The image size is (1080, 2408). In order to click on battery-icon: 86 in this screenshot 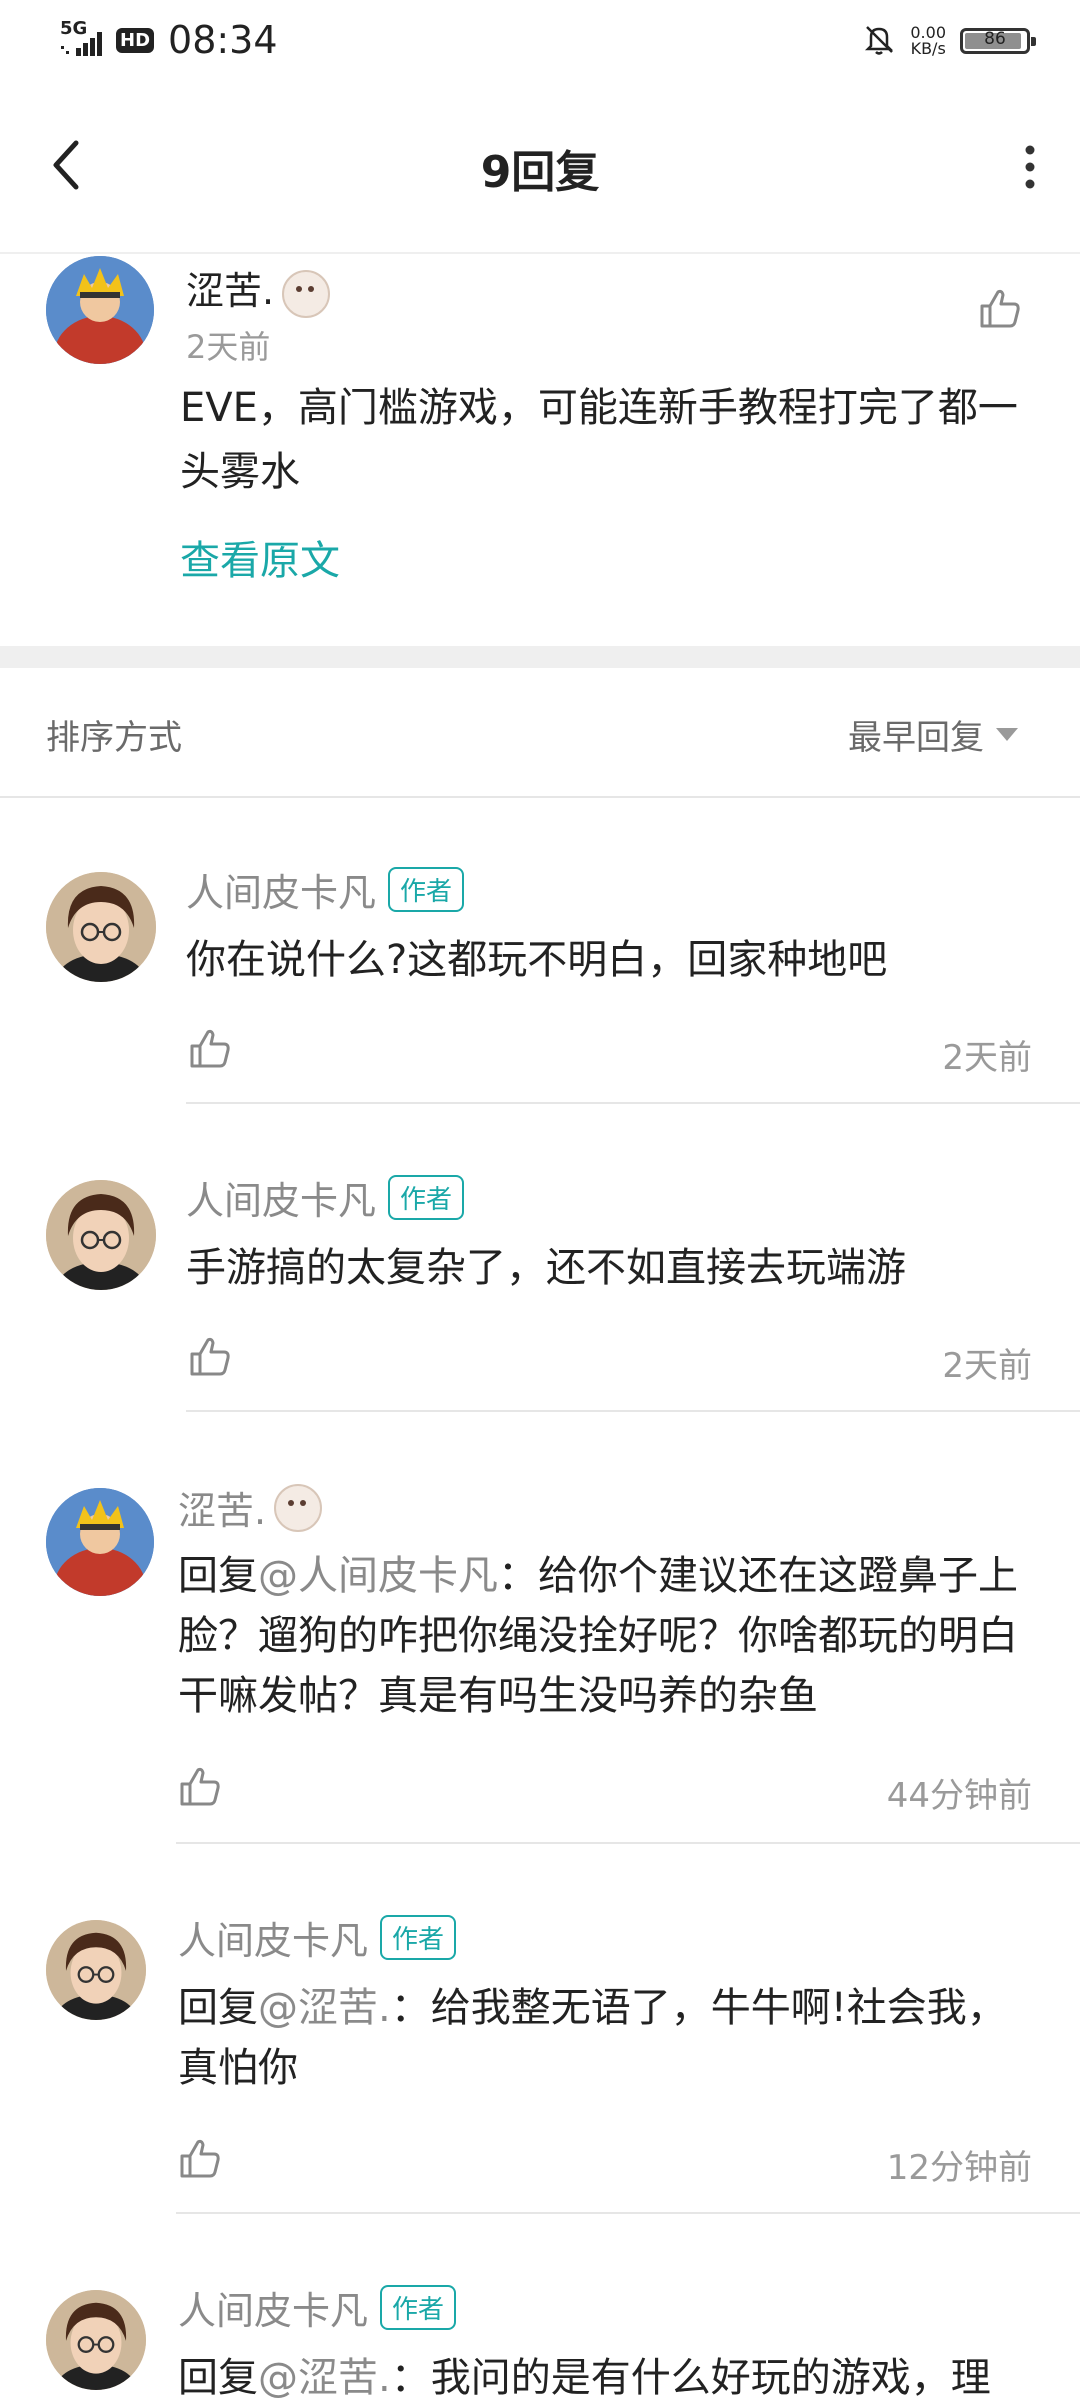, I will do `click(998, 41)`.